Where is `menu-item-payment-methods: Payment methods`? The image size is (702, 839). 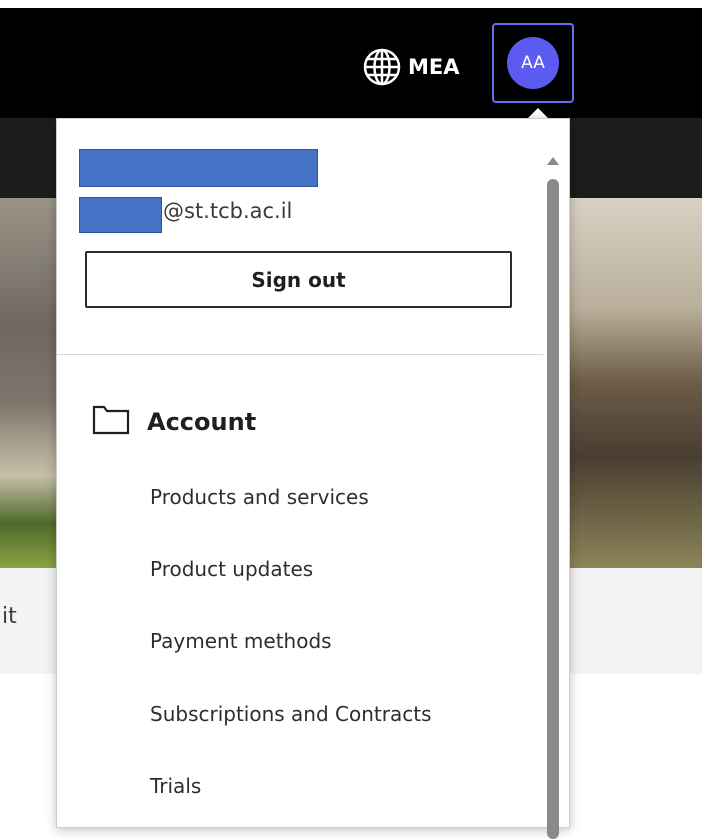
menu-item-payment-methods: Payment methods is located at coordinates (241, 641).